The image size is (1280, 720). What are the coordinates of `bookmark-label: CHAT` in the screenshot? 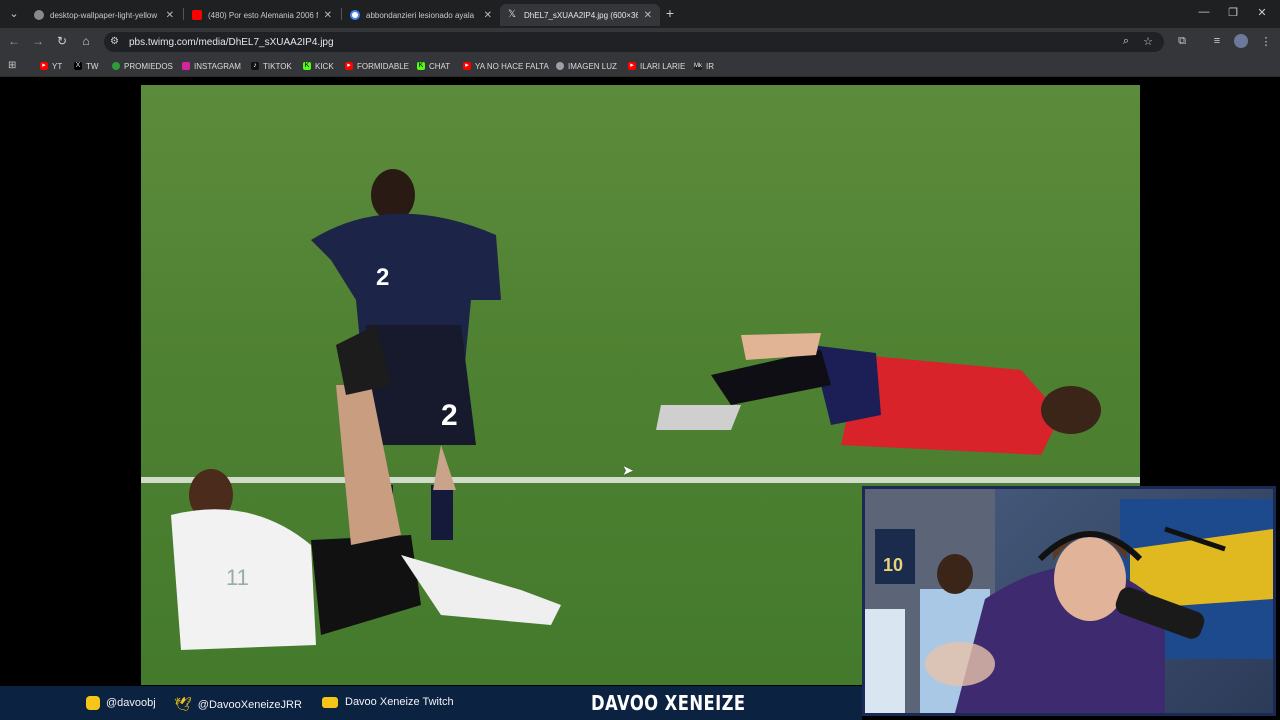 It's located at (440, 66).